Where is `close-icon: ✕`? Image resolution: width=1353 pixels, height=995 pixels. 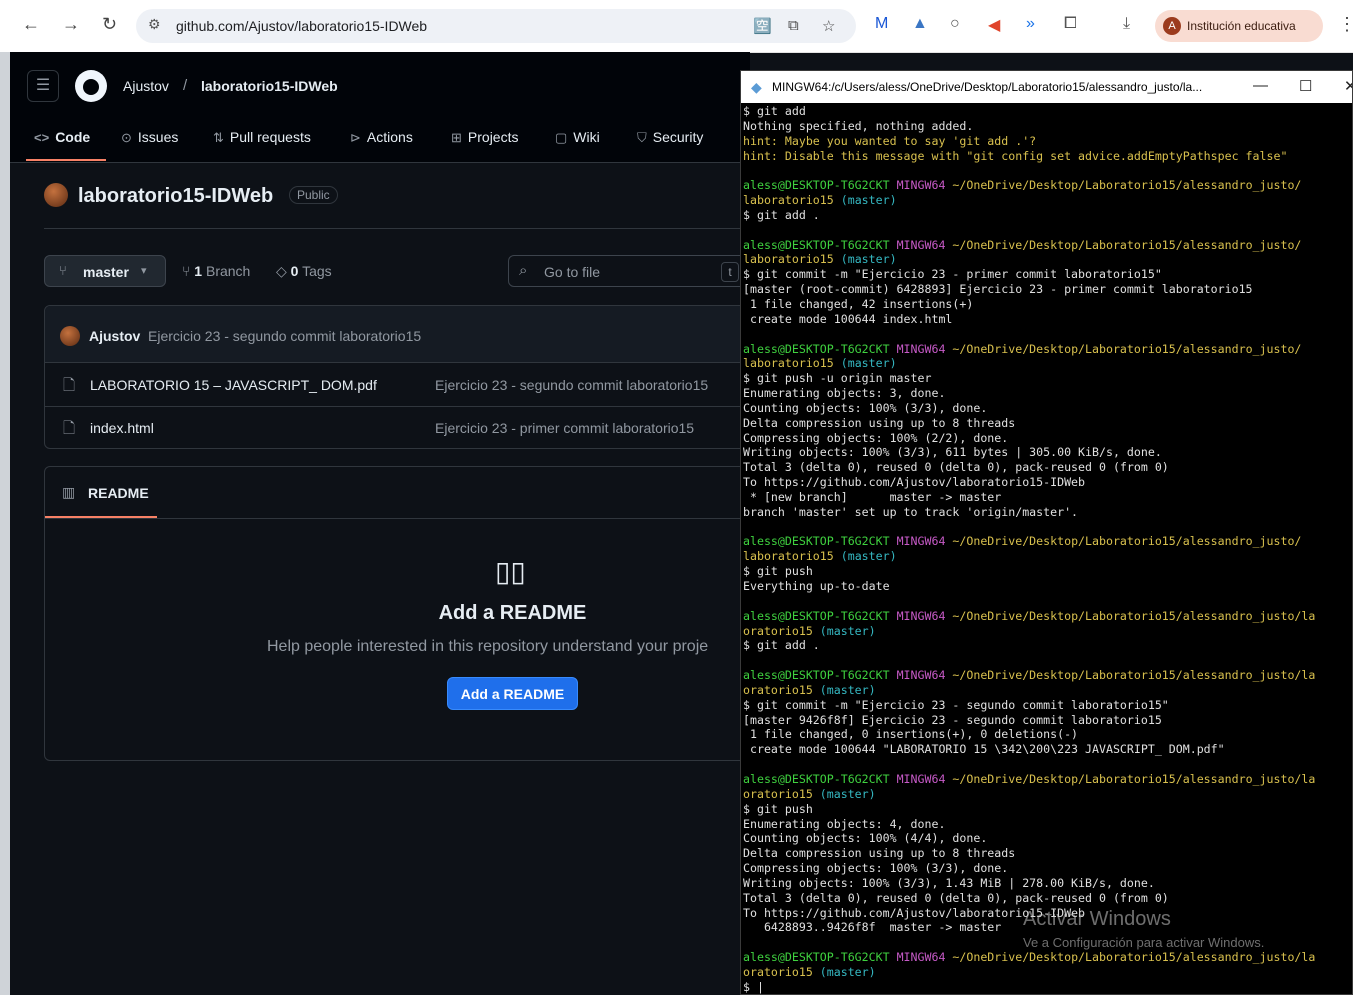
close-icon: ✕ is located at coordinates (1348, 86).